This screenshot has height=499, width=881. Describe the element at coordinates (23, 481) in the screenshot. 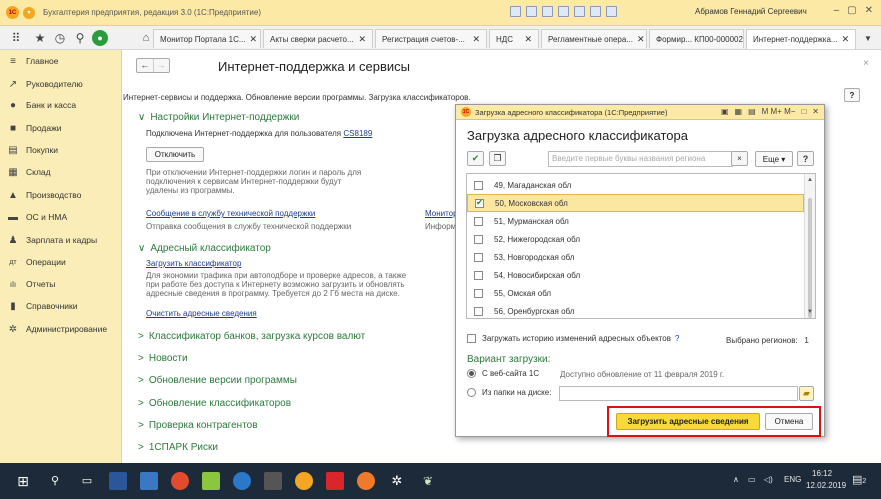

I see `windows-start-icon: ⊞` at that location.